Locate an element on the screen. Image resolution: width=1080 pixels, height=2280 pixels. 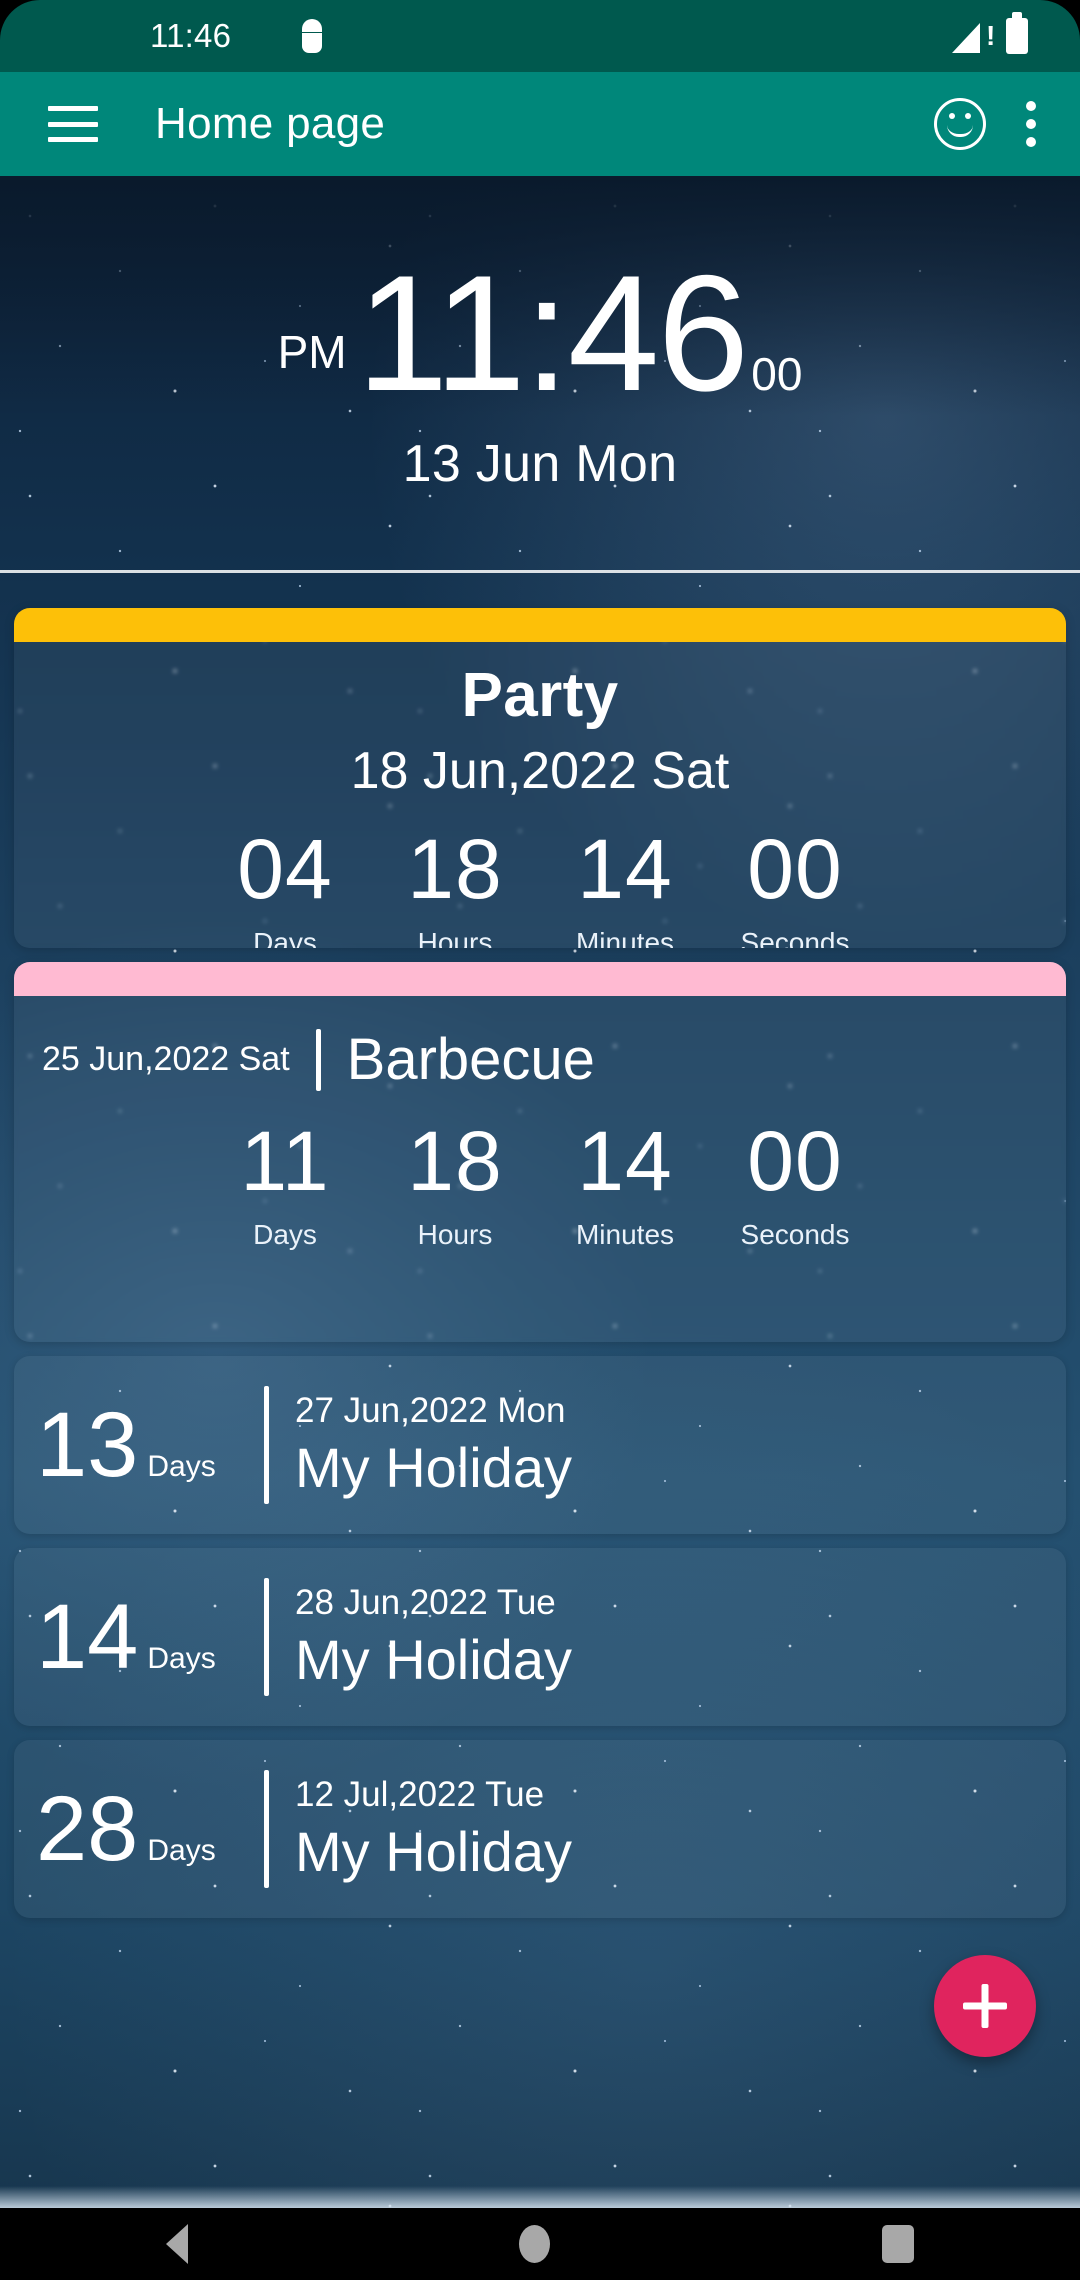
days-remaining: 28 Days is located at coordinates (139, 1829).